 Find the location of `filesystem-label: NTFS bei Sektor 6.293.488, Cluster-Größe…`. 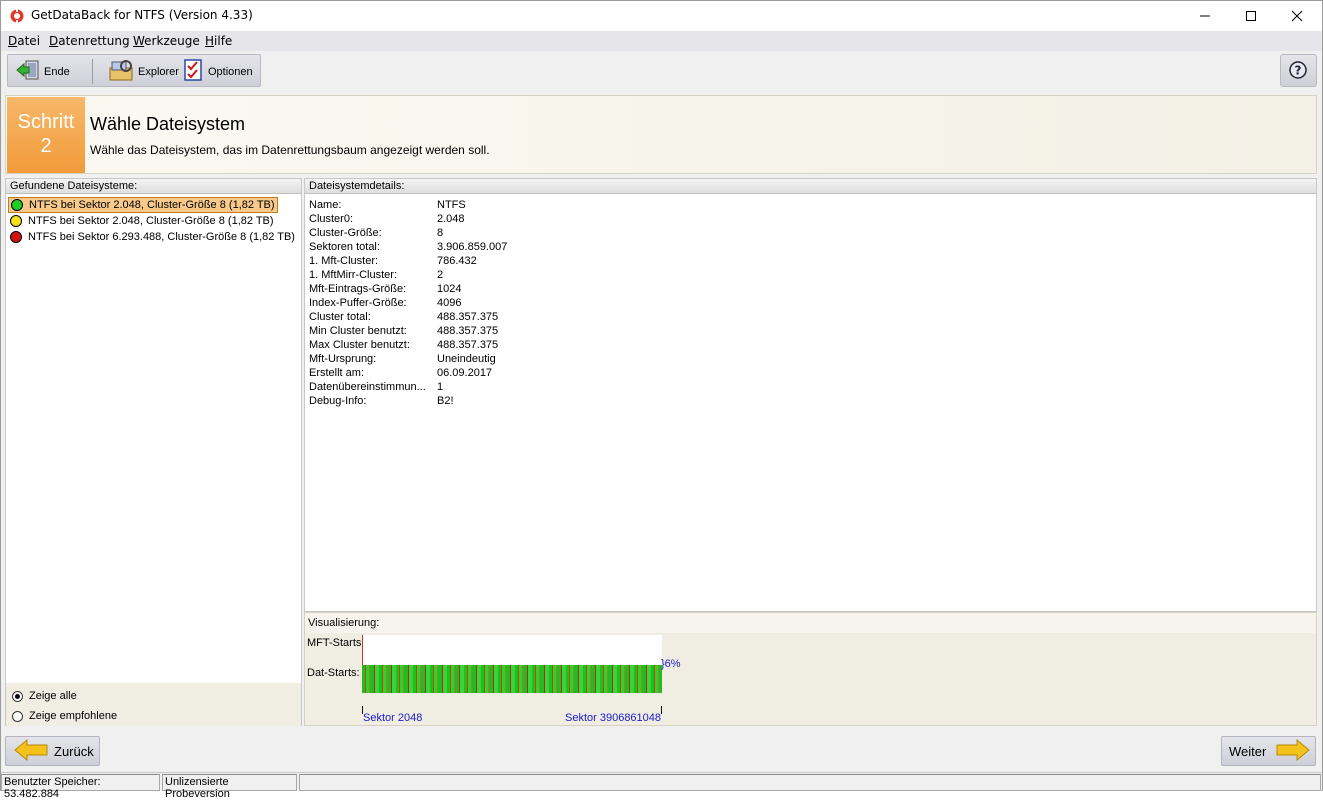

filesystem-label: NTFS bei Sektor 6.293.488, Cluster-Größe… is located at coordinates (161, 237).